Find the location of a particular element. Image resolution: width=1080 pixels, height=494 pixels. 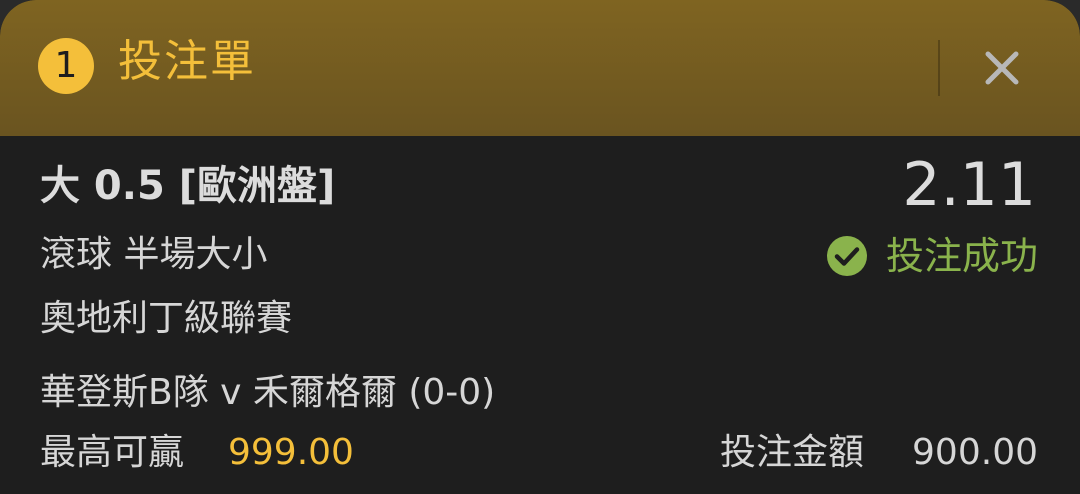

close-icon is located at coordinates (1002, 68).